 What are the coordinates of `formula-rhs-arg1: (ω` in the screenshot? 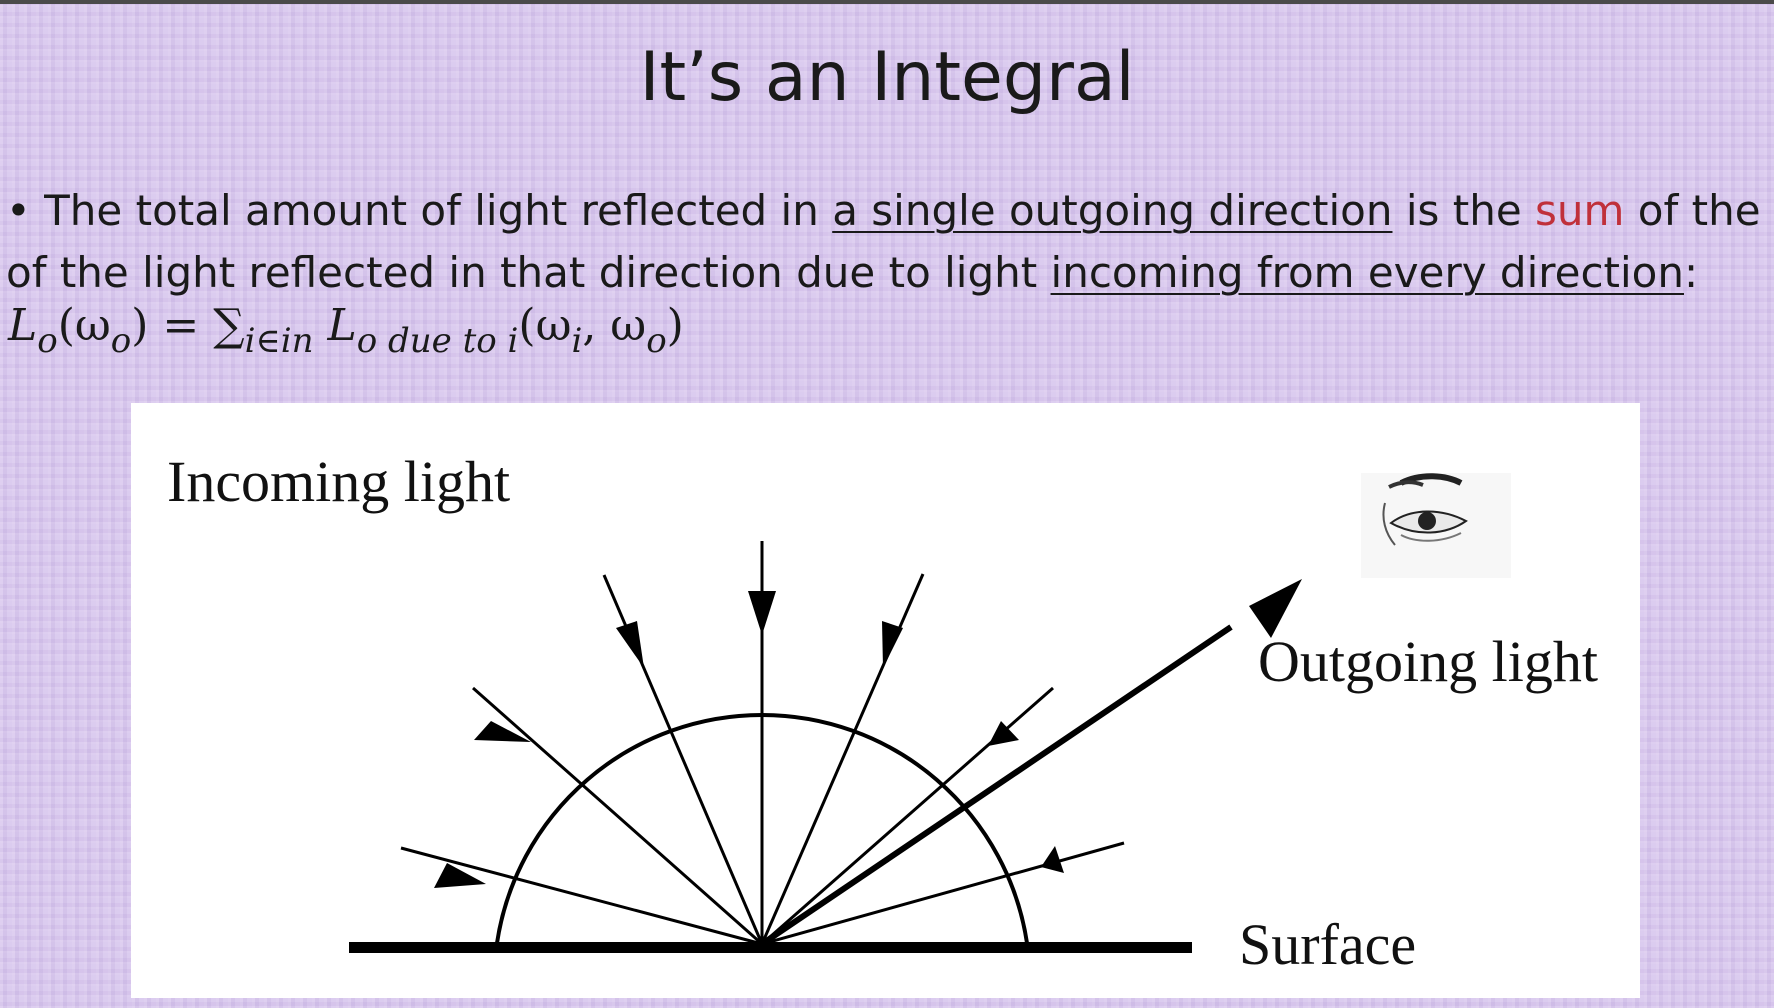 It's located at (545, 325).